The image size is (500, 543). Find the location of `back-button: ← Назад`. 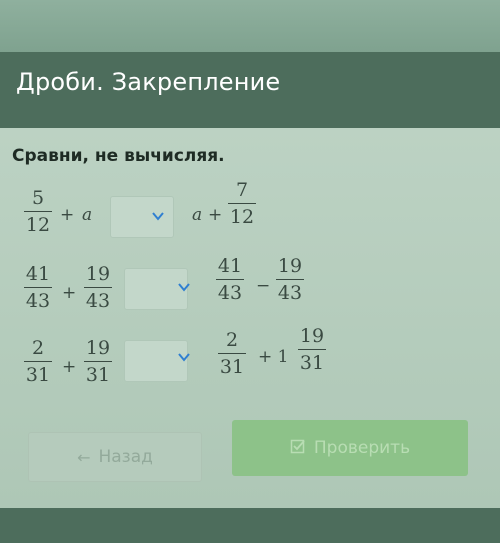

back-button: ← Назад is located at coordinates (115, 457).